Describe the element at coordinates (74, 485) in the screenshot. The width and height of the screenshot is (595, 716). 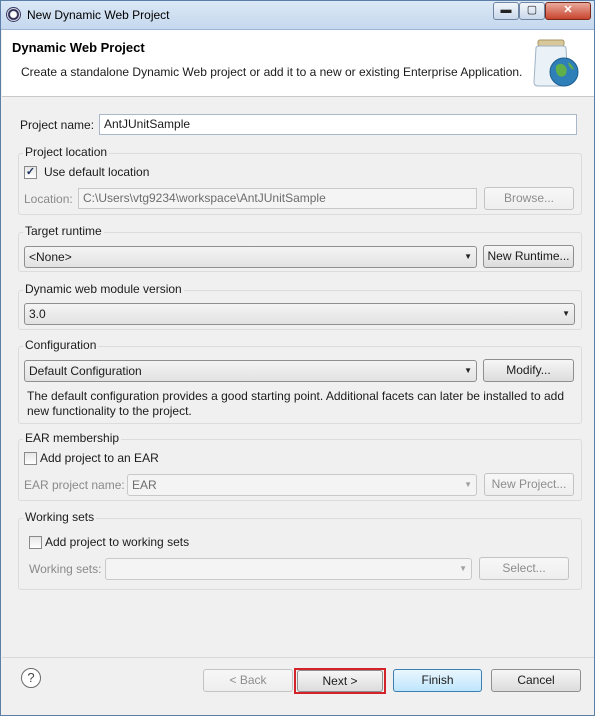
I see `ear-project-name-label: EAR project name:` at that location.